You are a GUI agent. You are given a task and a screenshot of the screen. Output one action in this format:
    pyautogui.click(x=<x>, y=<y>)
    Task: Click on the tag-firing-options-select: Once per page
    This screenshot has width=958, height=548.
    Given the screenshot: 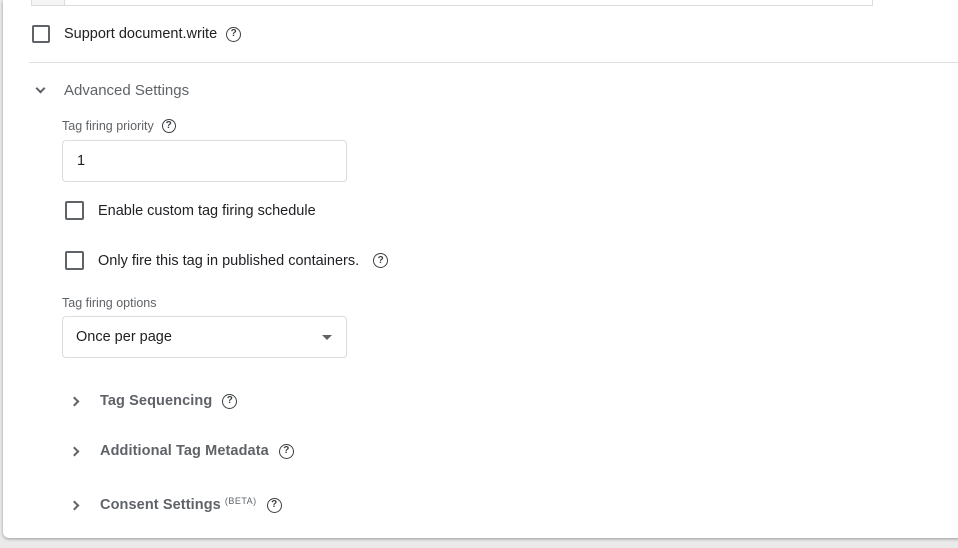 What is the action you would take?
    pyautogui.click(x=204, y=337)
    